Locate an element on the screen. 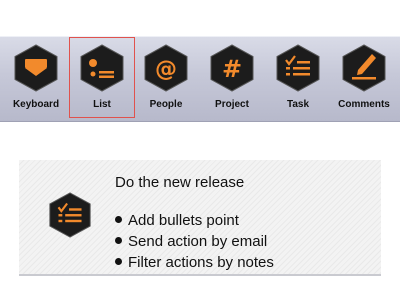 The width and height of the screenshot is (400, 293). task-label: Task is located at coordinates (298, 104).